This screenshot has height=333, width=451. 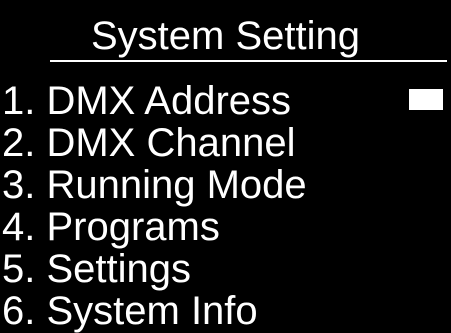 What do you see at coordinates (225, 227) in the screenshot?
I see `menu-item-programs: 4. Programs` at bounding box center [225, 227].